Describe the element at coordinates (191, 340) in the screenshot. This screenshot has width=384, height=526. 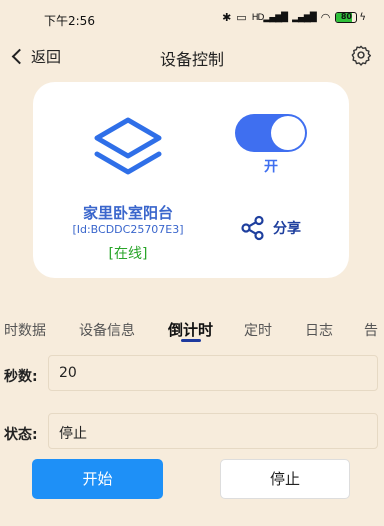
I see `active-tab-indicator` at that location.